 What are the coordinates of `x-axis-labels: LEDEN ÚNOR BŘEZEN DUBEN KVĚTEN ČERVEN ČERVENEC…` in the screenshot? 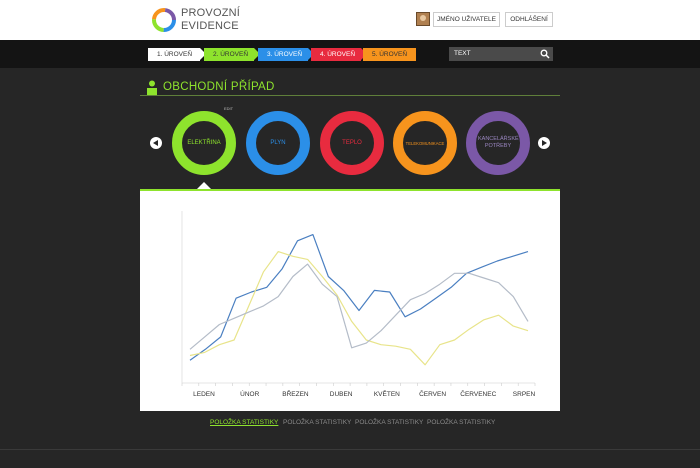 It's located at (364, 393).